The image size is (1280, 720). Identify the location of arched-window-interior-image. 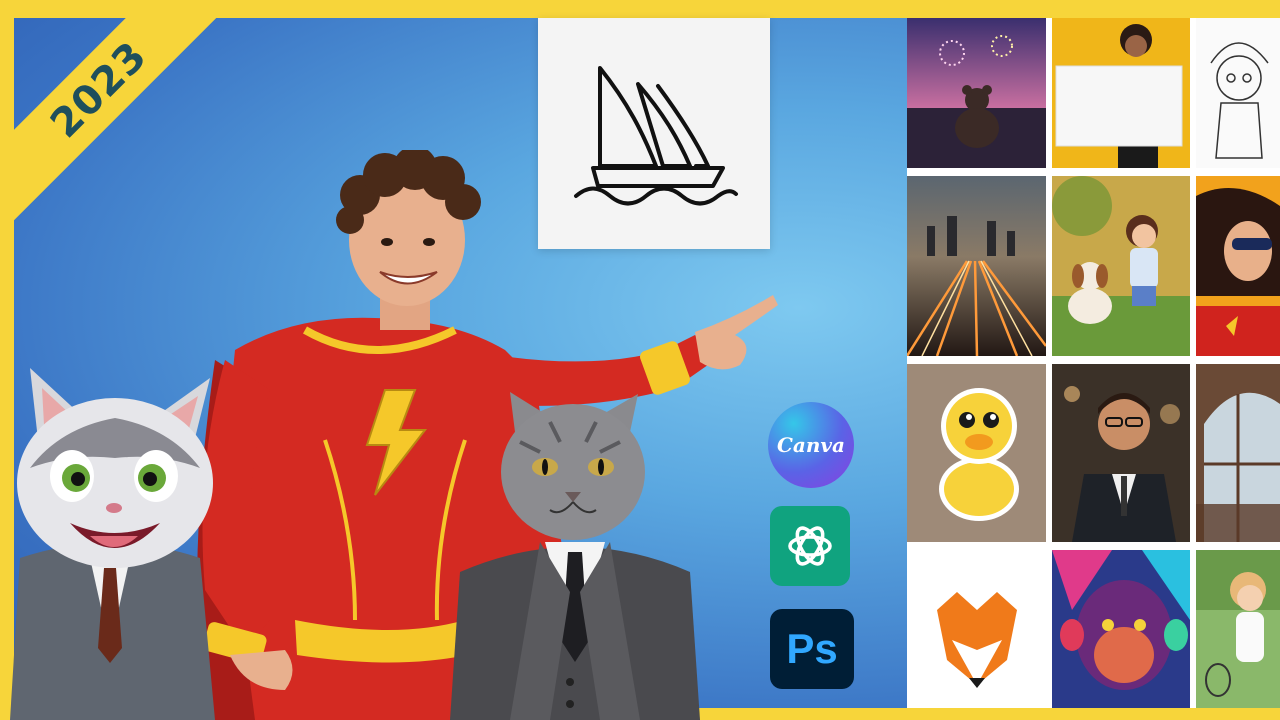
(1238, 453).